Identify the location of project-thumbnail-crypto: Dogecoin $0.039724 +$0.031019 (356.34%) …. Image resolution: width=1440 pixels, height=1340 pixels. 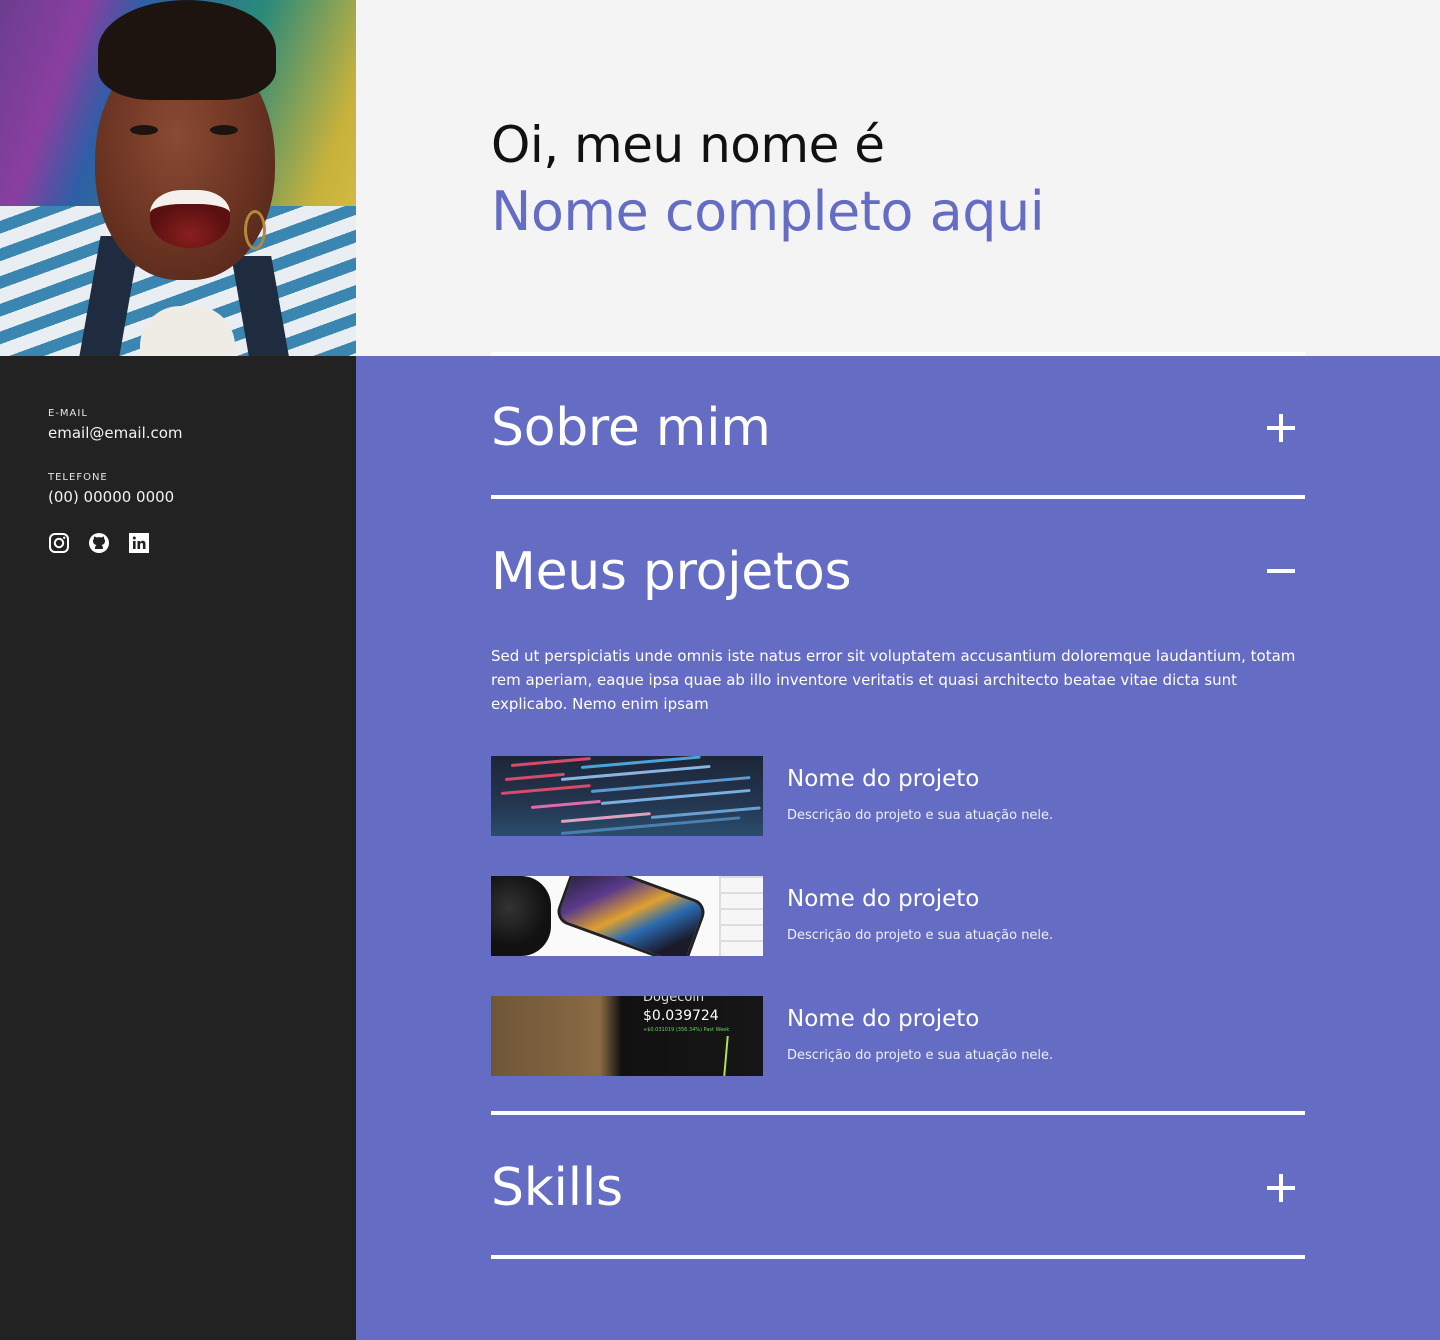
(627, 1036).